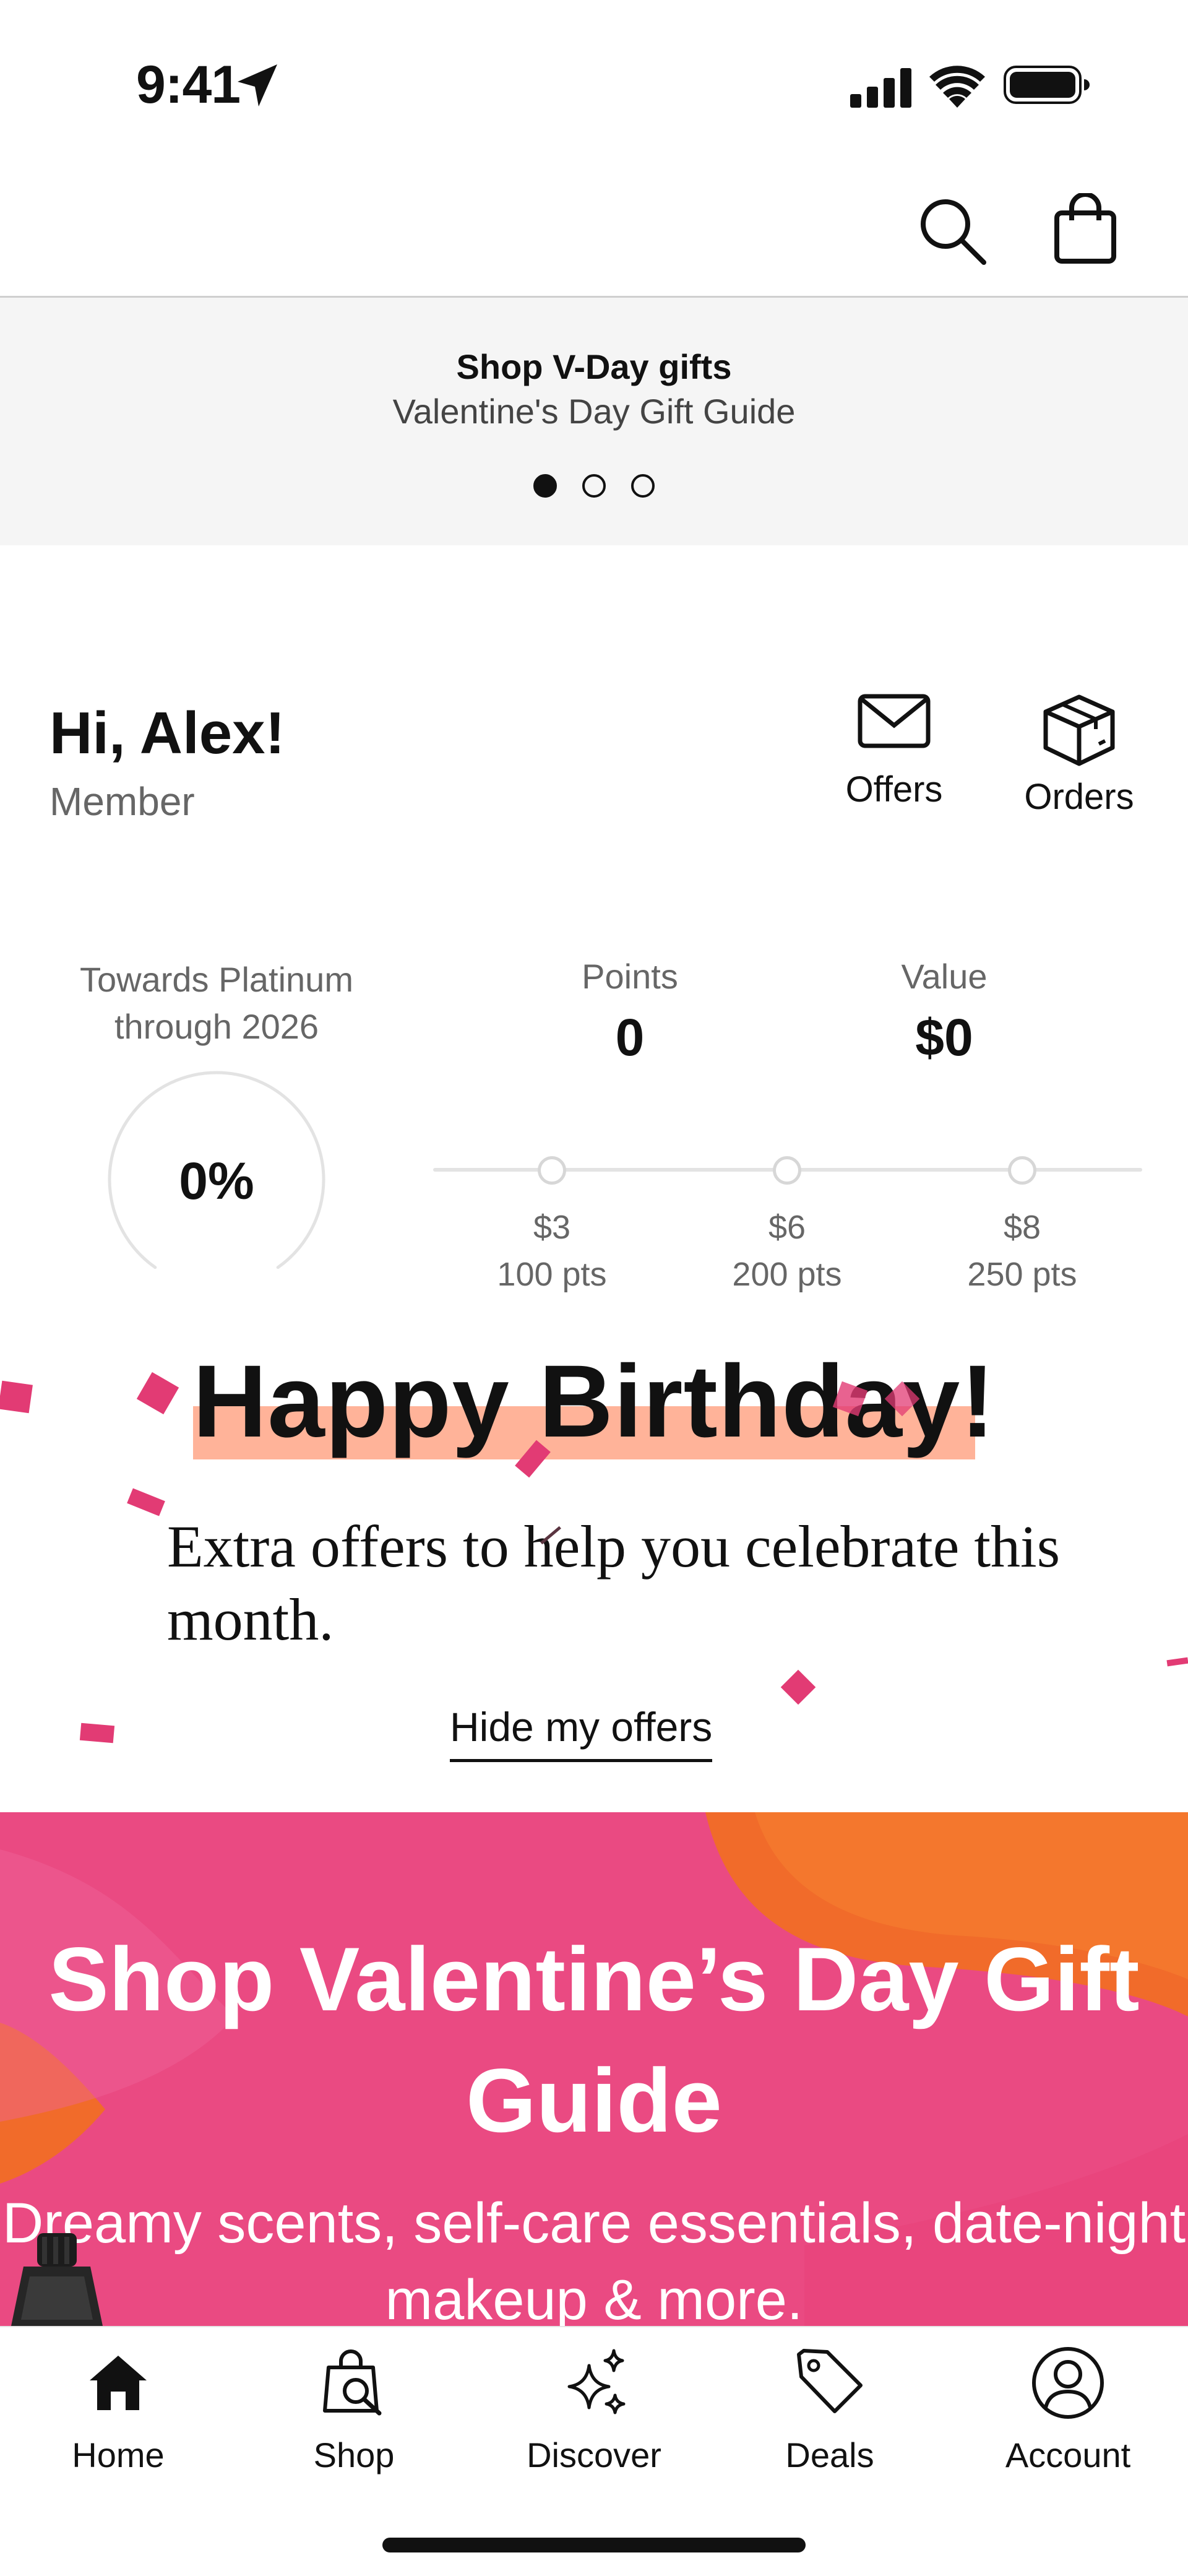 This screenshot has height=2576, width=1188. I want to click on offers-button: Offers, so click(894, 751).